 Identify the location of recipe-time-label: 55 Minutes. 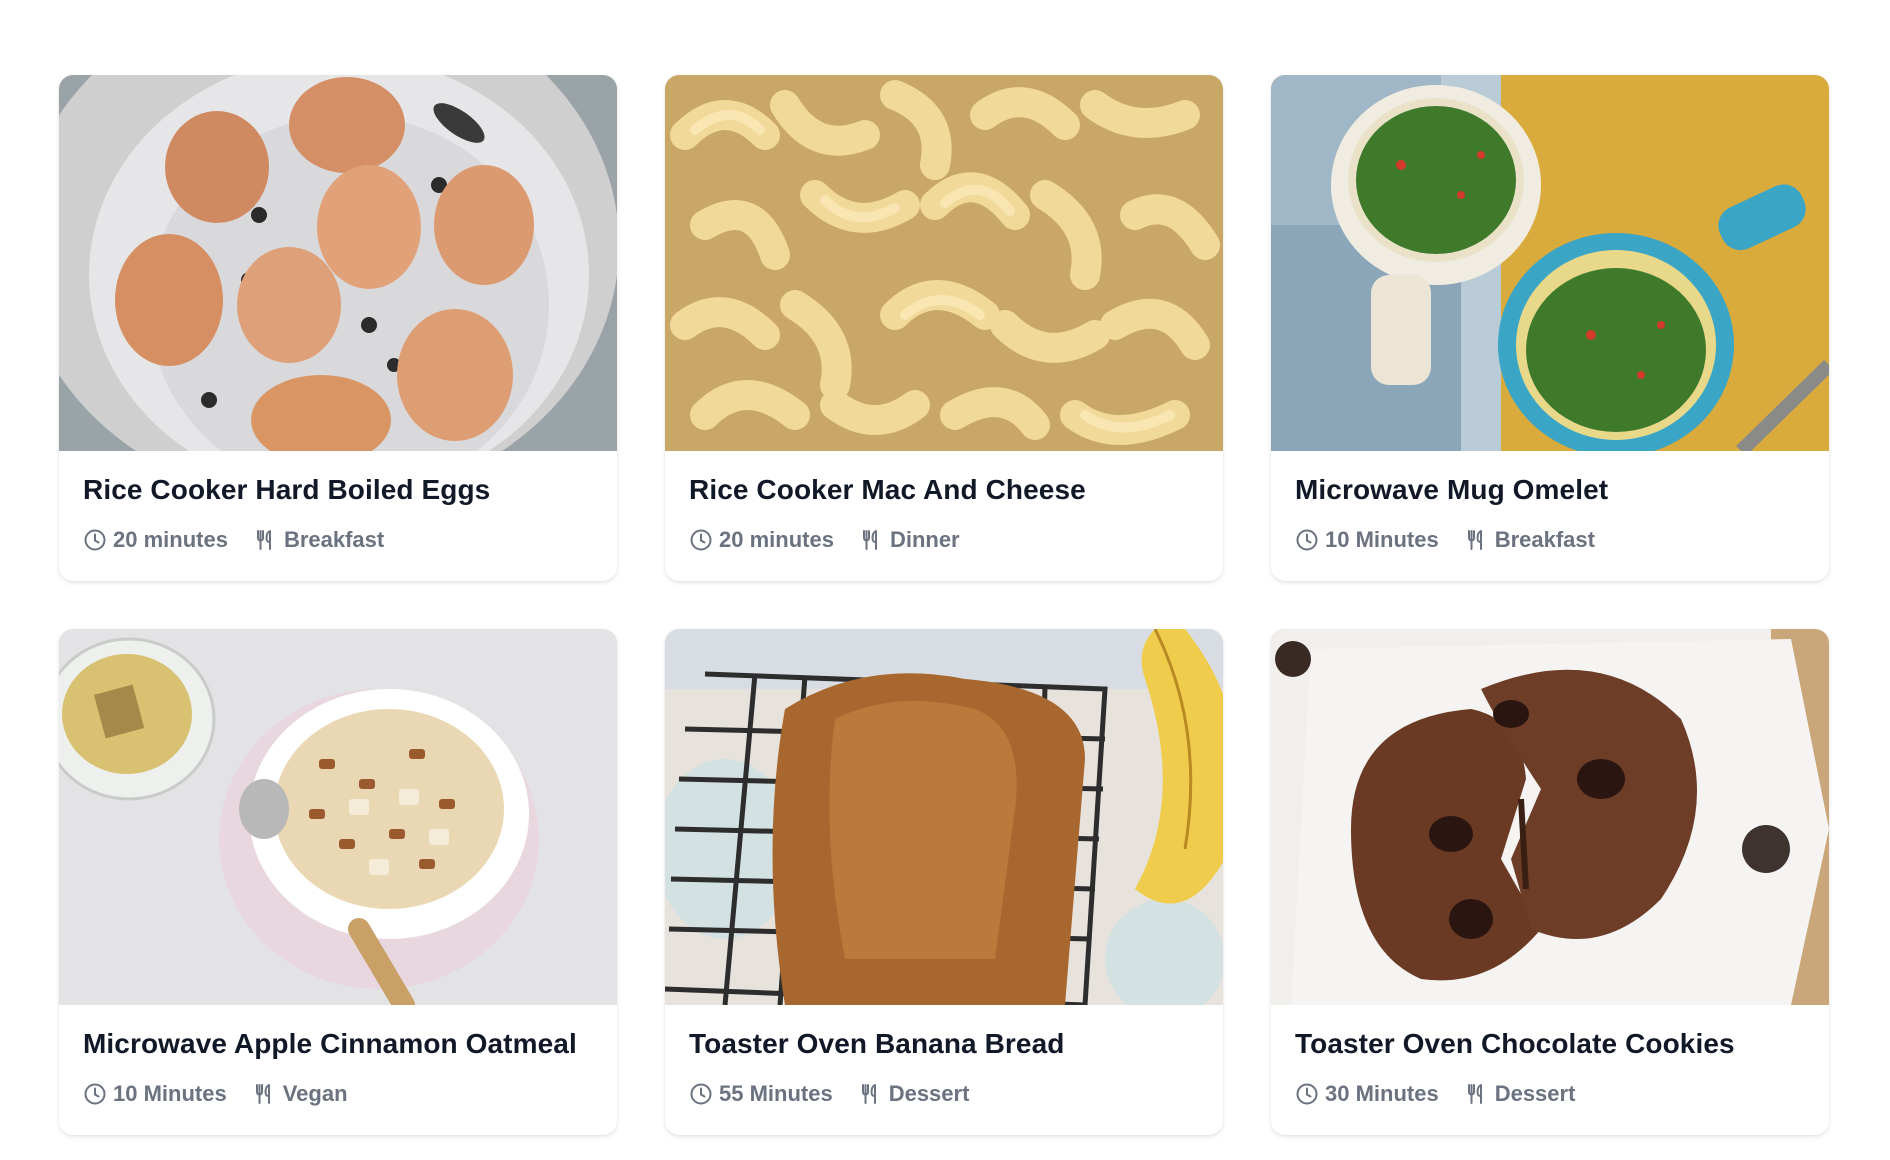
(776, 1093).